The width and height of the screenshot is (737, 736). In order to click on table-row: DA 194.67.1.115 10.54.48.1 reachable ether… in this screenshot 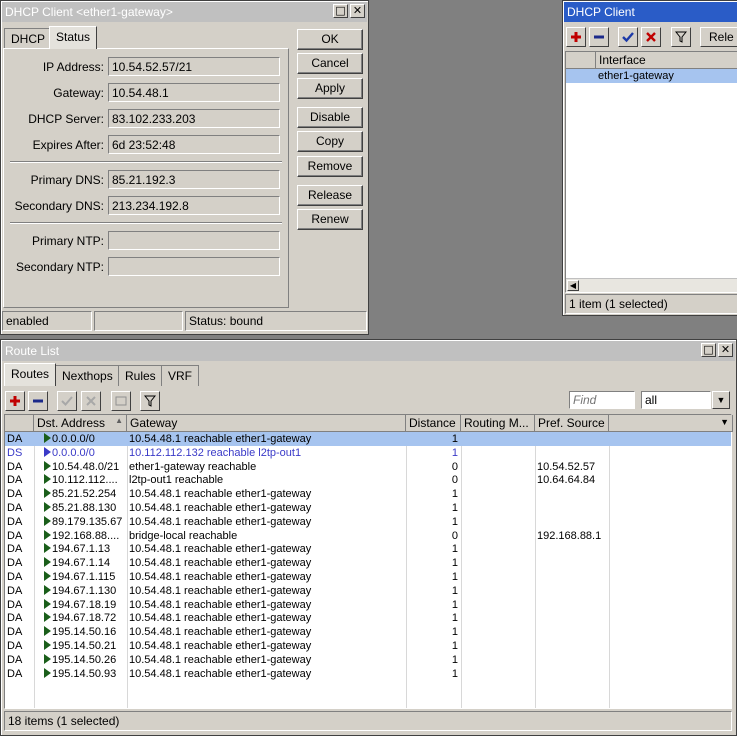, I will do `click(368, 577)`.